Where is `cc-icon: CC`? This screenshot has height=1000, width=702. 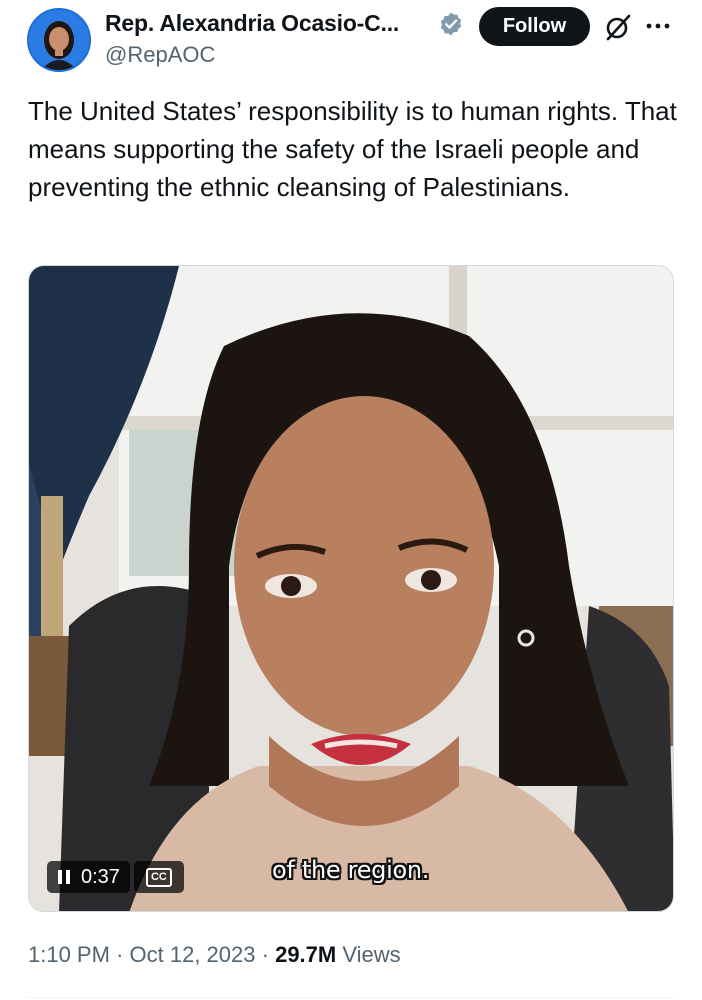
cc-icon: CC is located at coordinates (158, 877).